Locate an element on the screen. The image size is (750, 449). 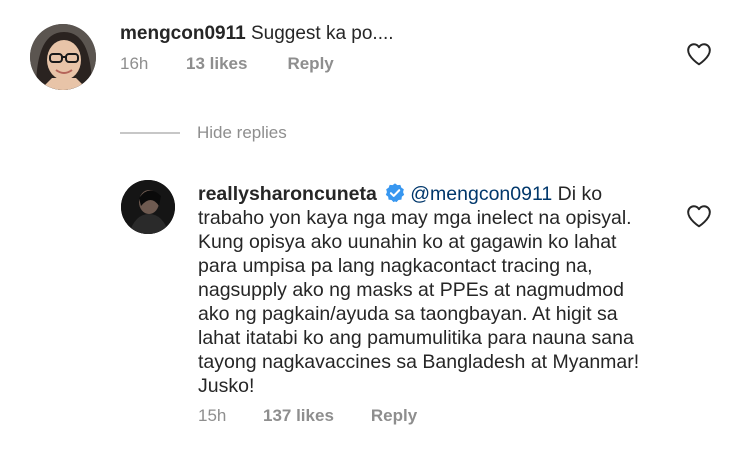
hide-replies-label: Hide replies is located at coordinates (242, 132).